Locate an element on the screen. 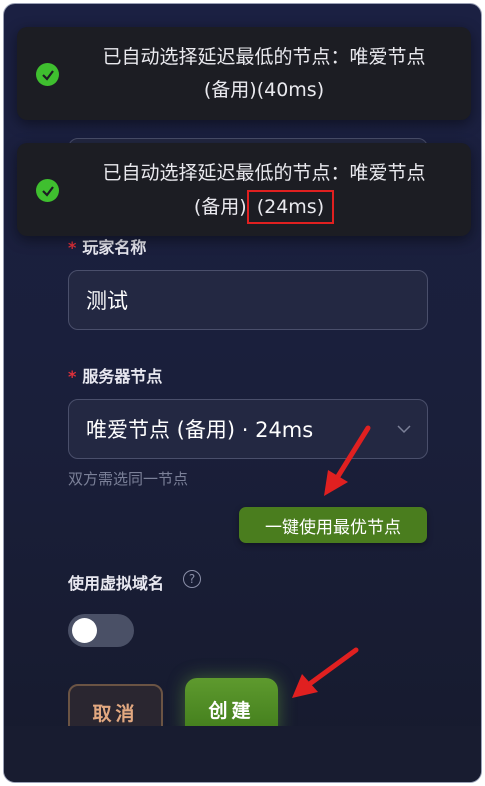  help-icon: ? is located at coordinates (192, 579).